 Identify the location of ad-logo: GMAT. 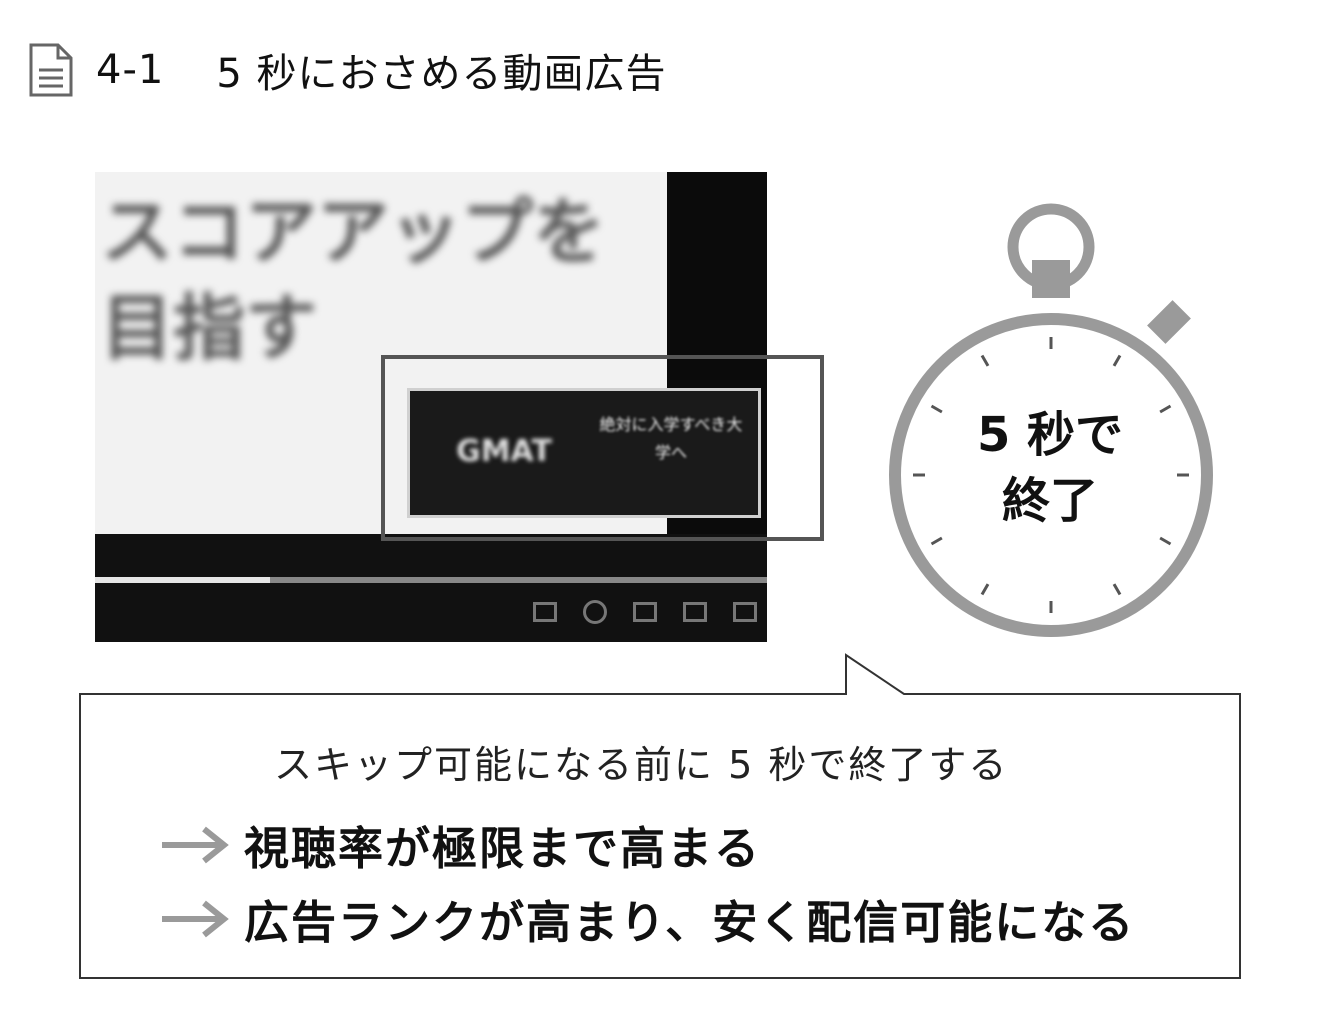
(504, 451).